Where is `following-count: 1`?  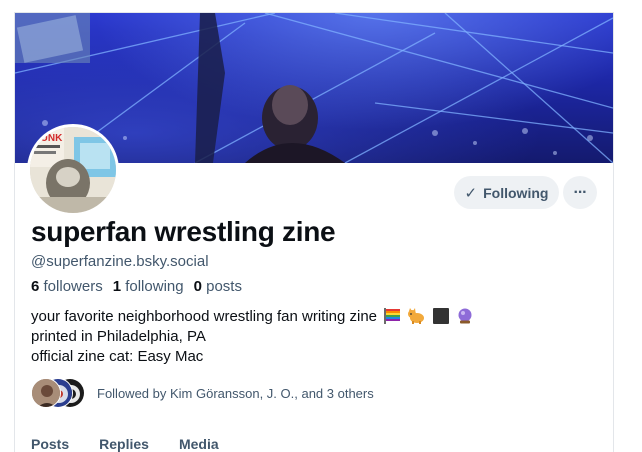 following-count: 1 is located at coordinates (117, 286).